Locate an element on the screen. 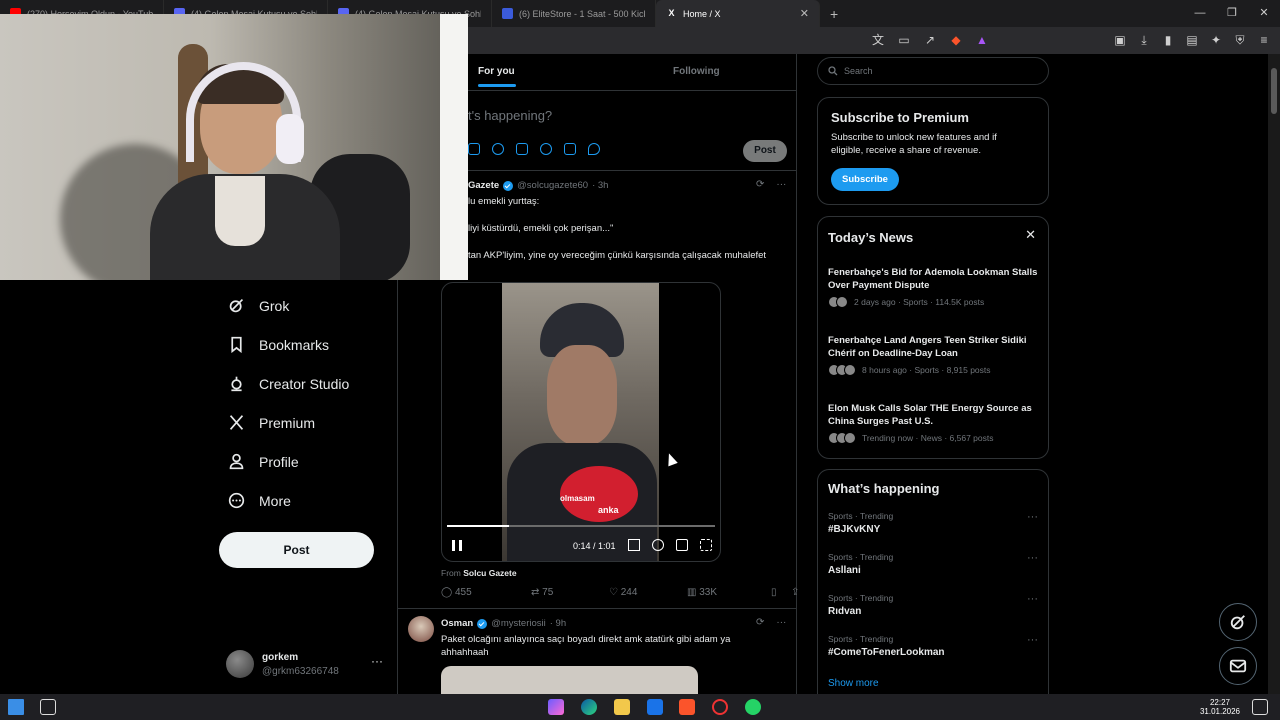  browser-tab-active: X Home / X ✕ is located at coordinates (738, 13).